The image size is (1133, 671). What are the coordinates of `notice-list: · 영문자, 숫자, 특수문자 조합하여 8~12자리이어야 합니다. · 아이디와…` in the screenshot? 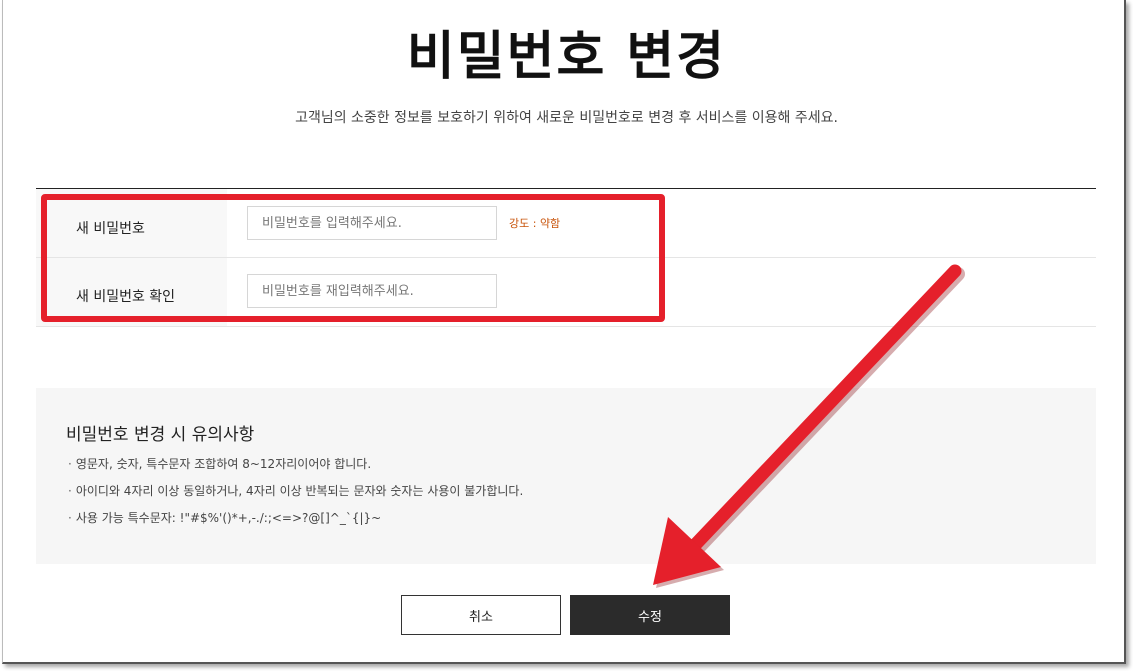 It's located at (295, 495).